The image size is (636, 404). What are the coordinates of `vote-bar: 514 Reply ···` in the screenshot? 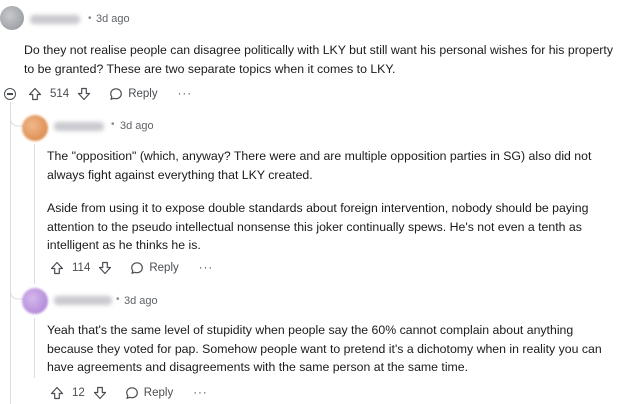 It's located at (110, 94).